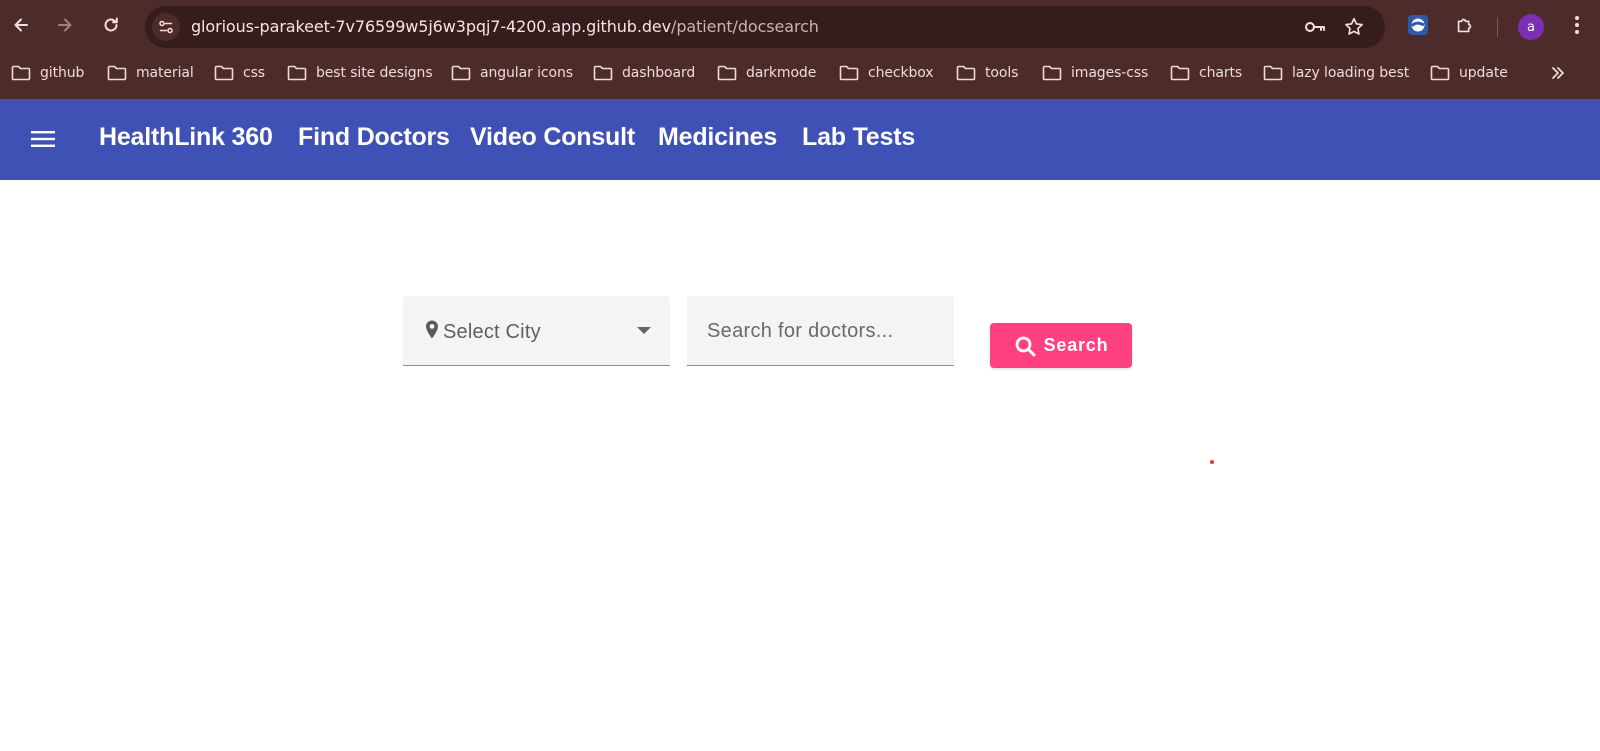  I want to click on city-select: Select City, so click(536, 331).